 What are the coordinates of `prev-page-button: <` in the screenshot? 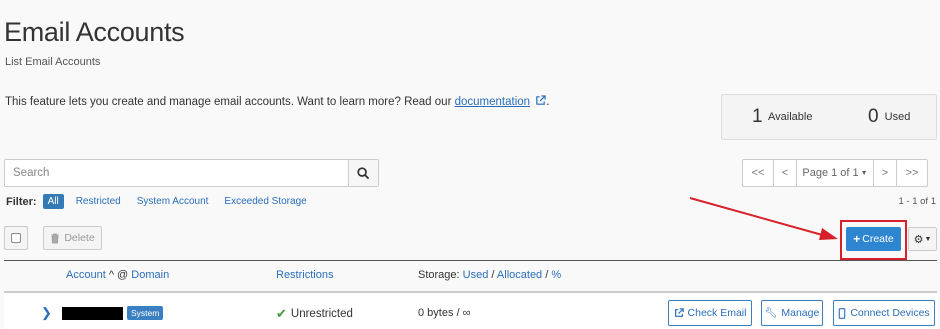 It's located at (785, 173).